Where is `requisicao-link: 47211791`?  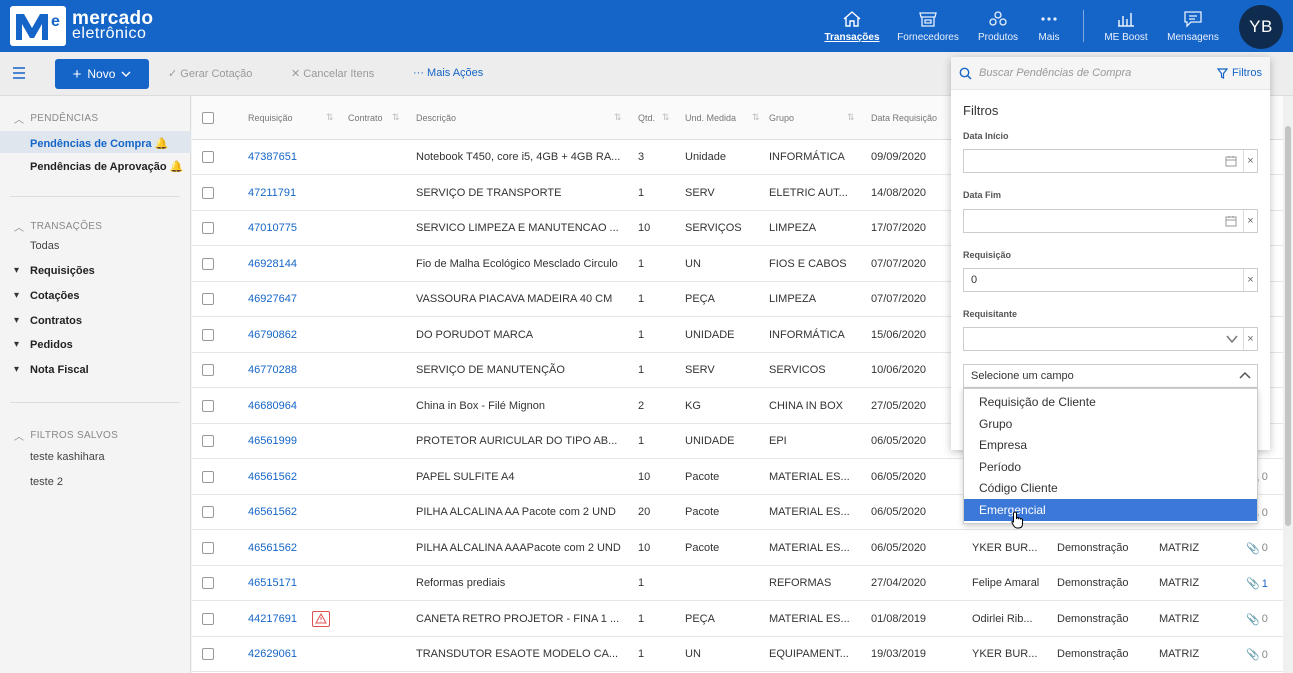
requisicao-link: 47211791 is located at coordinates (272, 193).